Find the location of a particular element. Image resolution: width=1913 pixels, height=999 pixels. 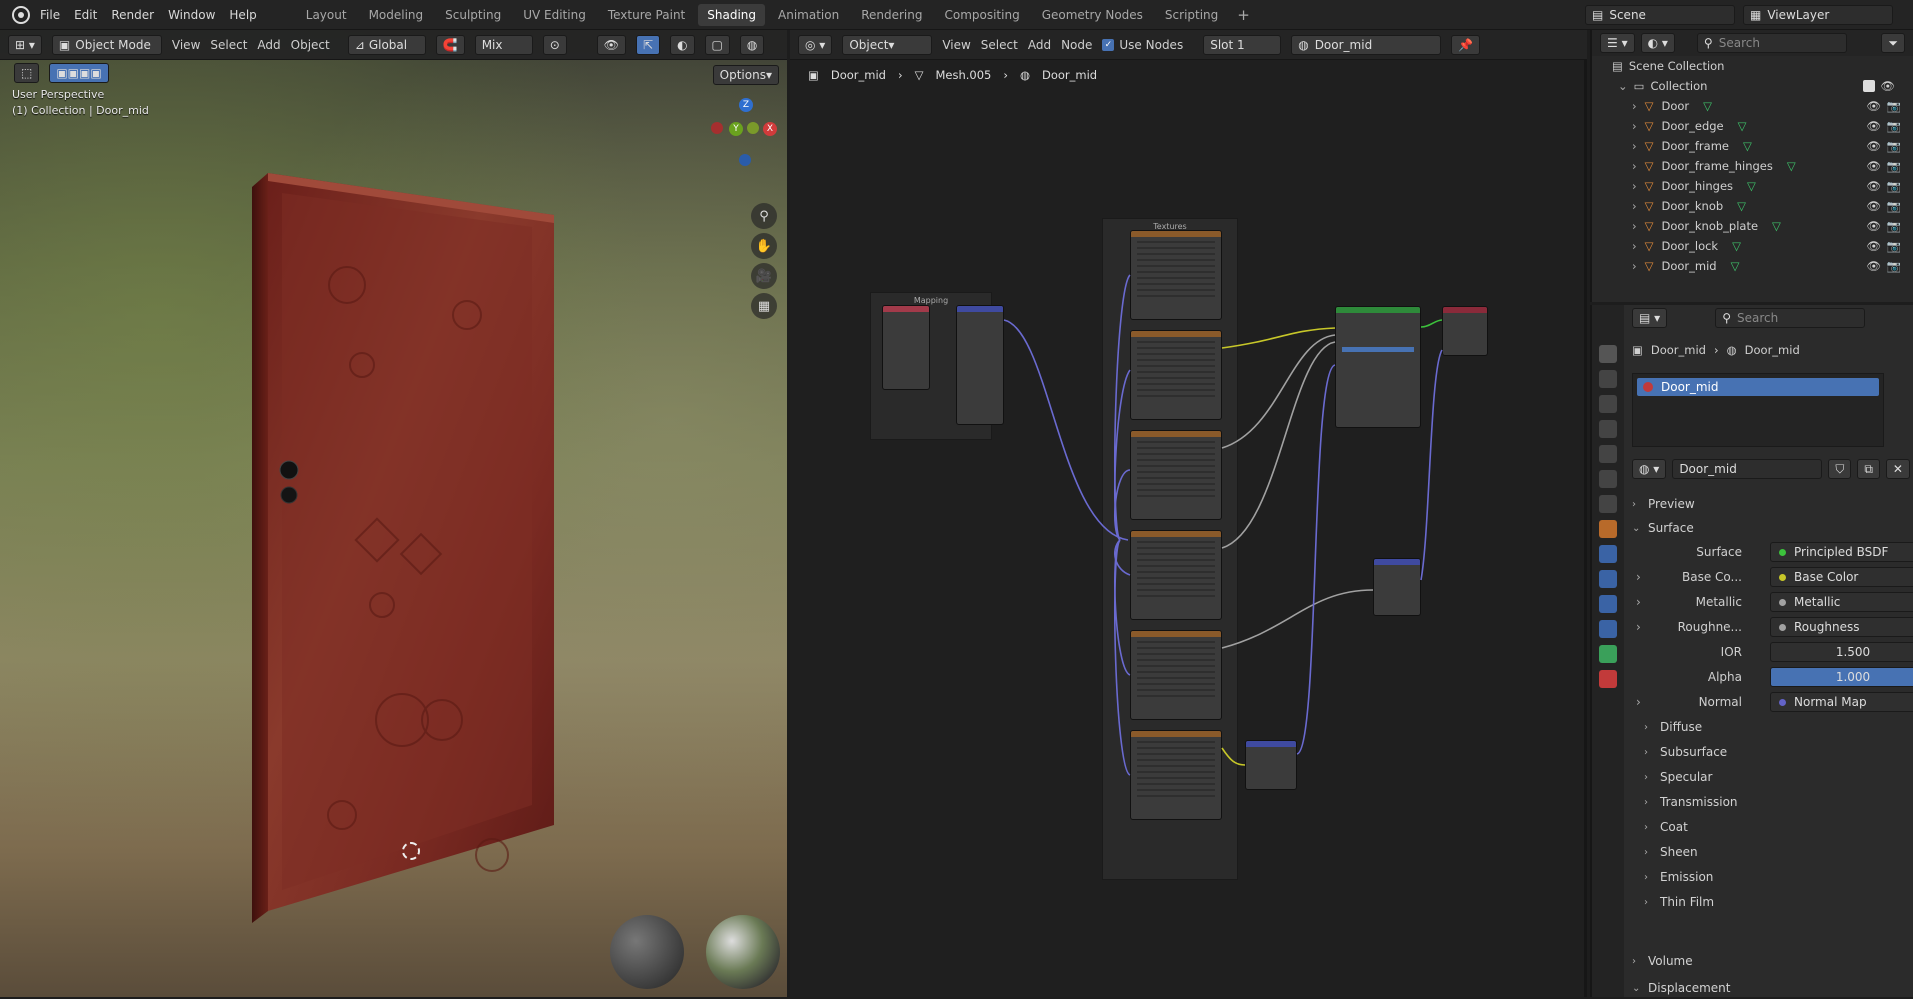

tab-compositing: Compositing is located at coordinates (981, 15).